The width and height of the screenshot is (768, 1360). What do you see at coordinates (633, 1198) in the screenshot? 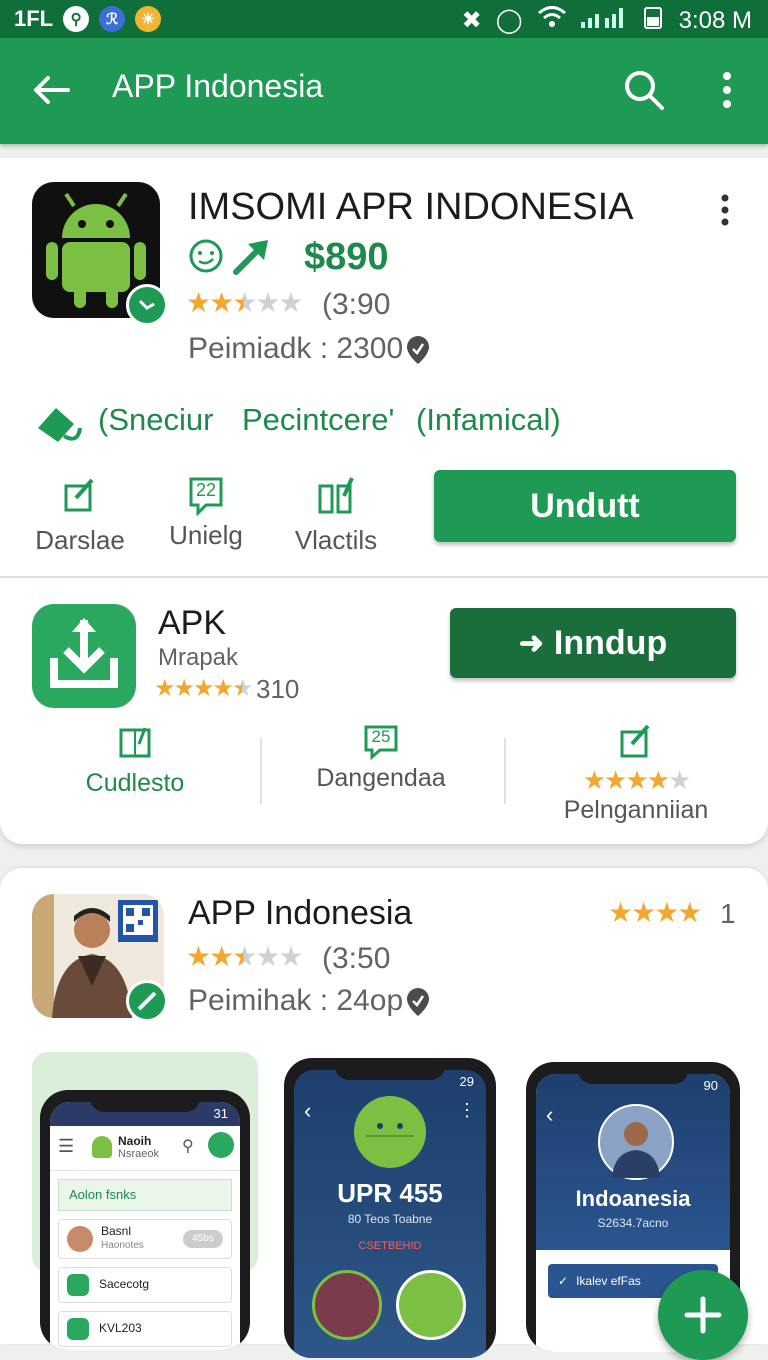
I see `screen-title: Indoanesia` at bounding box center [633, 1198].